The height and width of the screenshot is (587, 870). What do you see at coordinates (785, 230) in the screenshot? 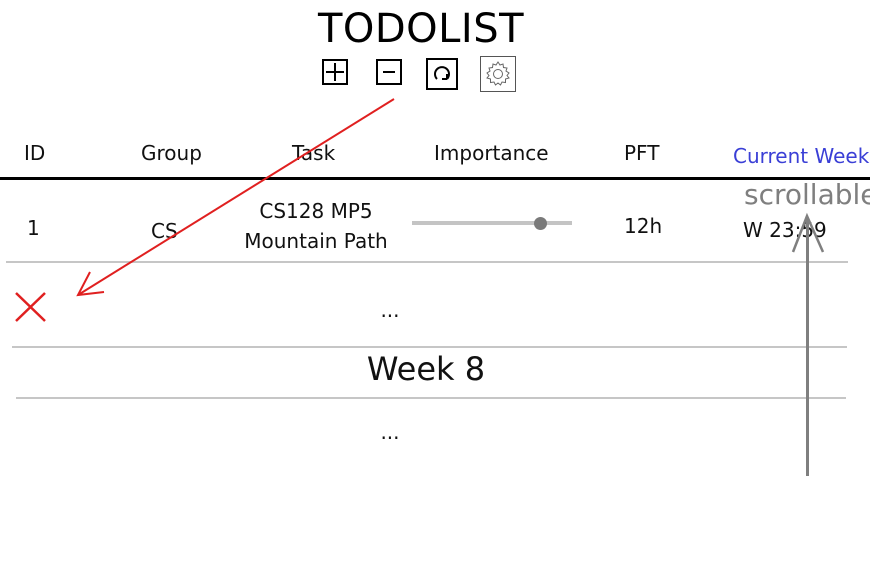
I see `row-due: W 23:59` at bounding box center [785, 230].